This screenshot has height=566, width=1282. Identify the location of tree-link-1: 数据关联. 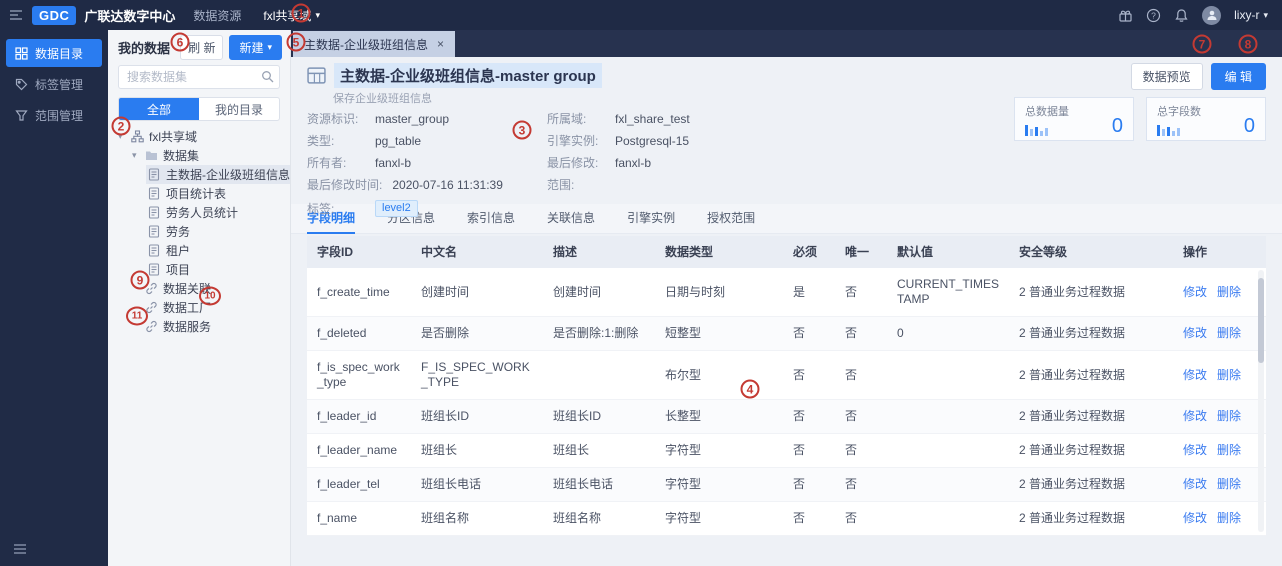
(199, 288).